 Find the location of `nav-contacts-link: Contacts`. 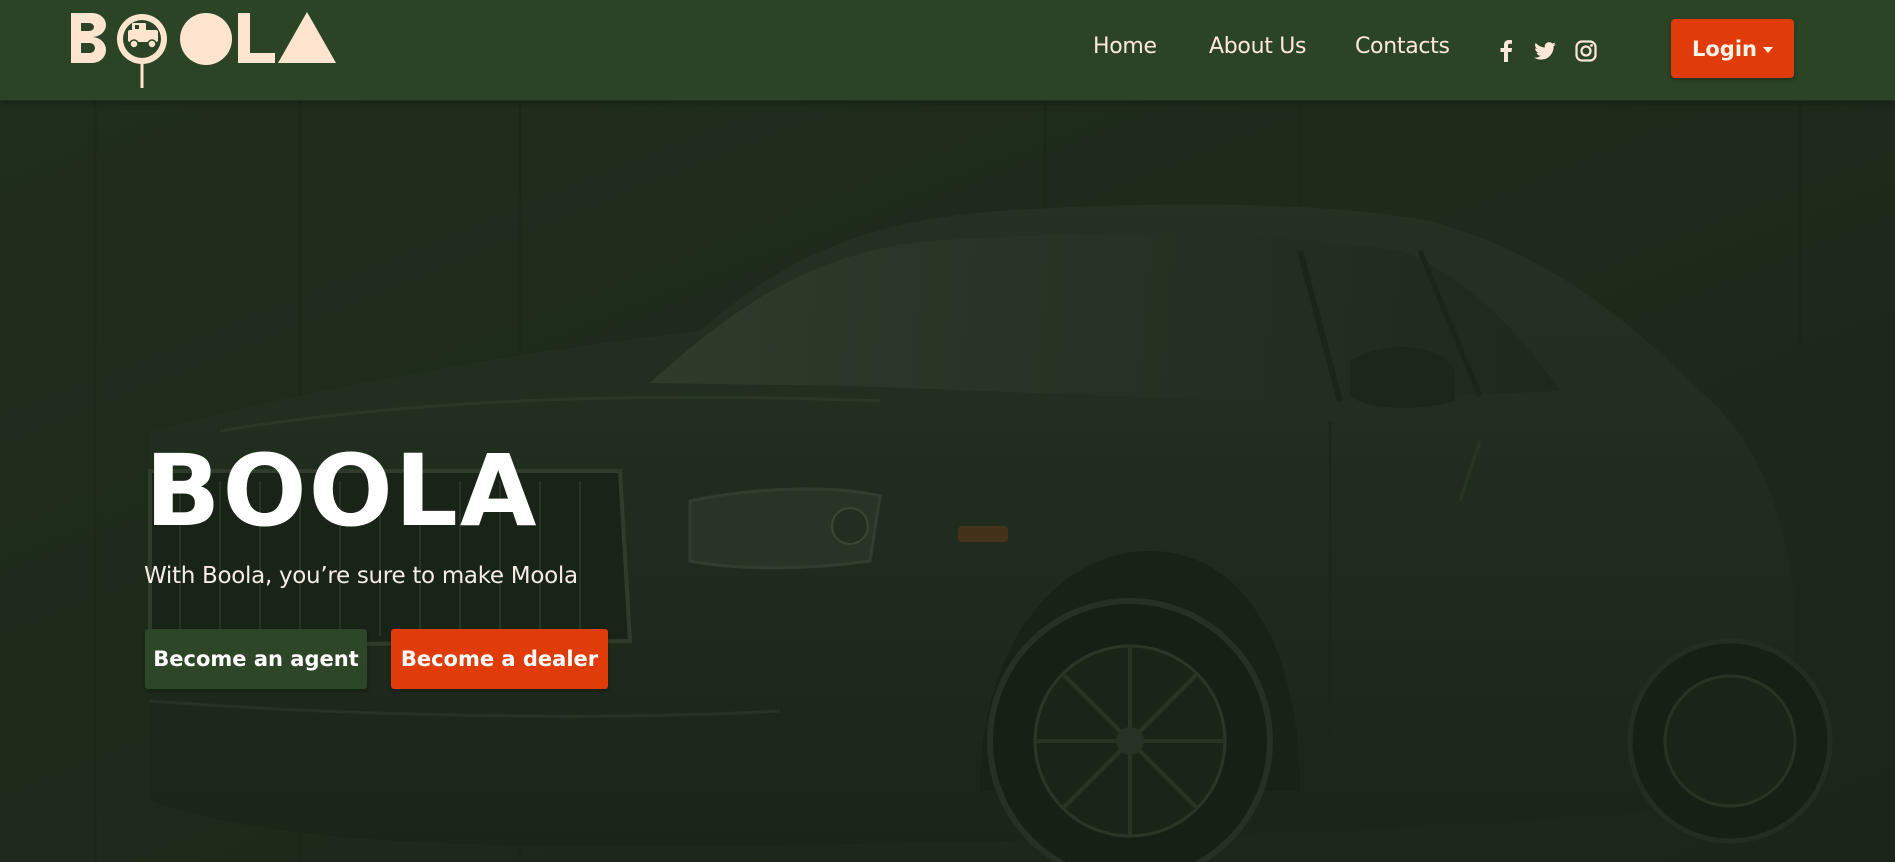

nav-contacts-link: Contacts is located at coordinates (1402, 46).